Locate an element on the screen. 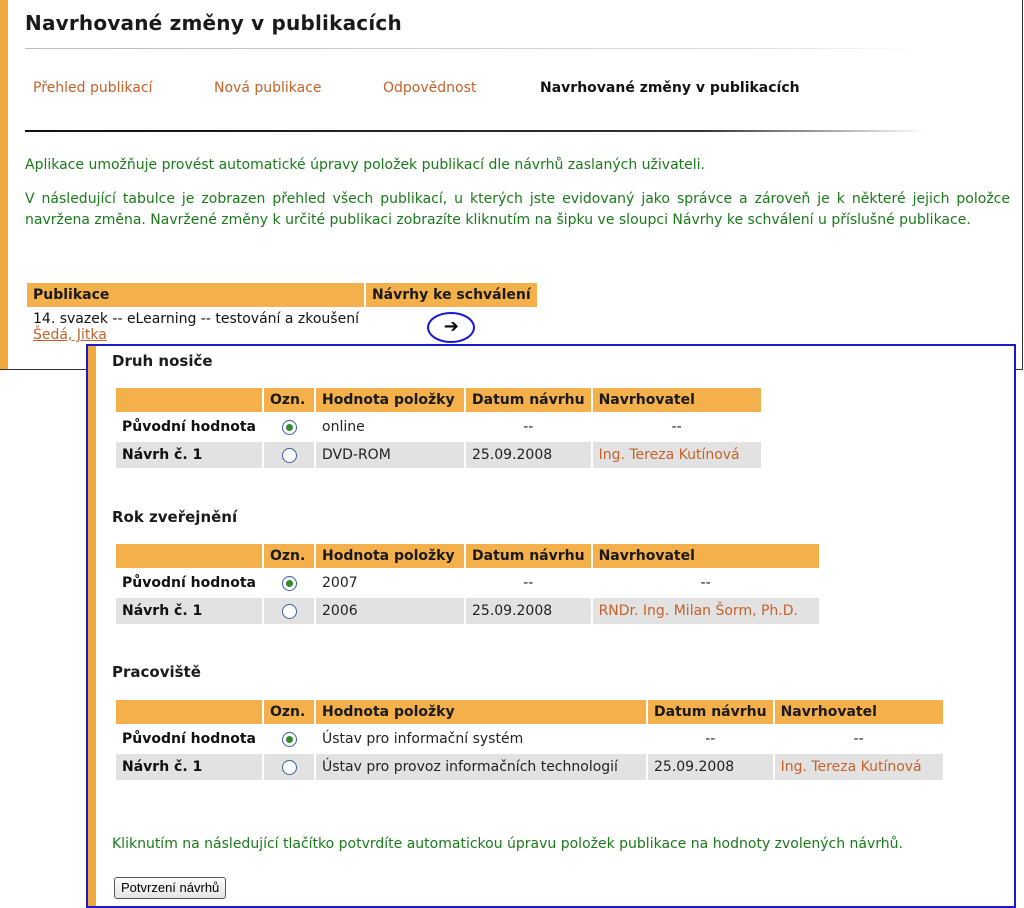 The width and height of the screenshot is (1024, 908). item-value: online is located at coordinates (389, 426).